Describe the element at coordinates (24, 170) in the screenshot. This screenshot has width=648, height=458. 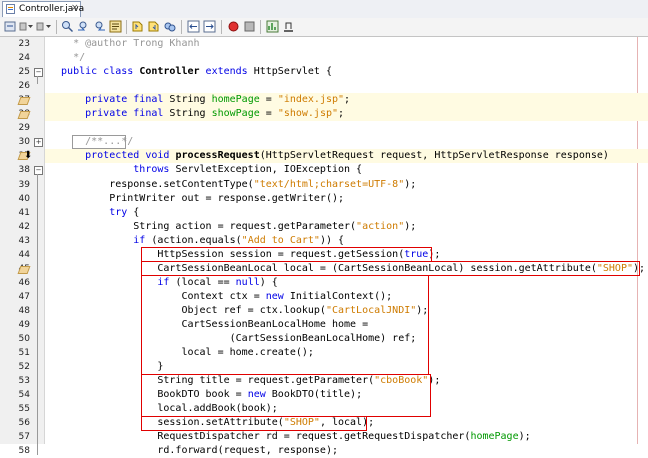
I see `line-number: 38` at that location.